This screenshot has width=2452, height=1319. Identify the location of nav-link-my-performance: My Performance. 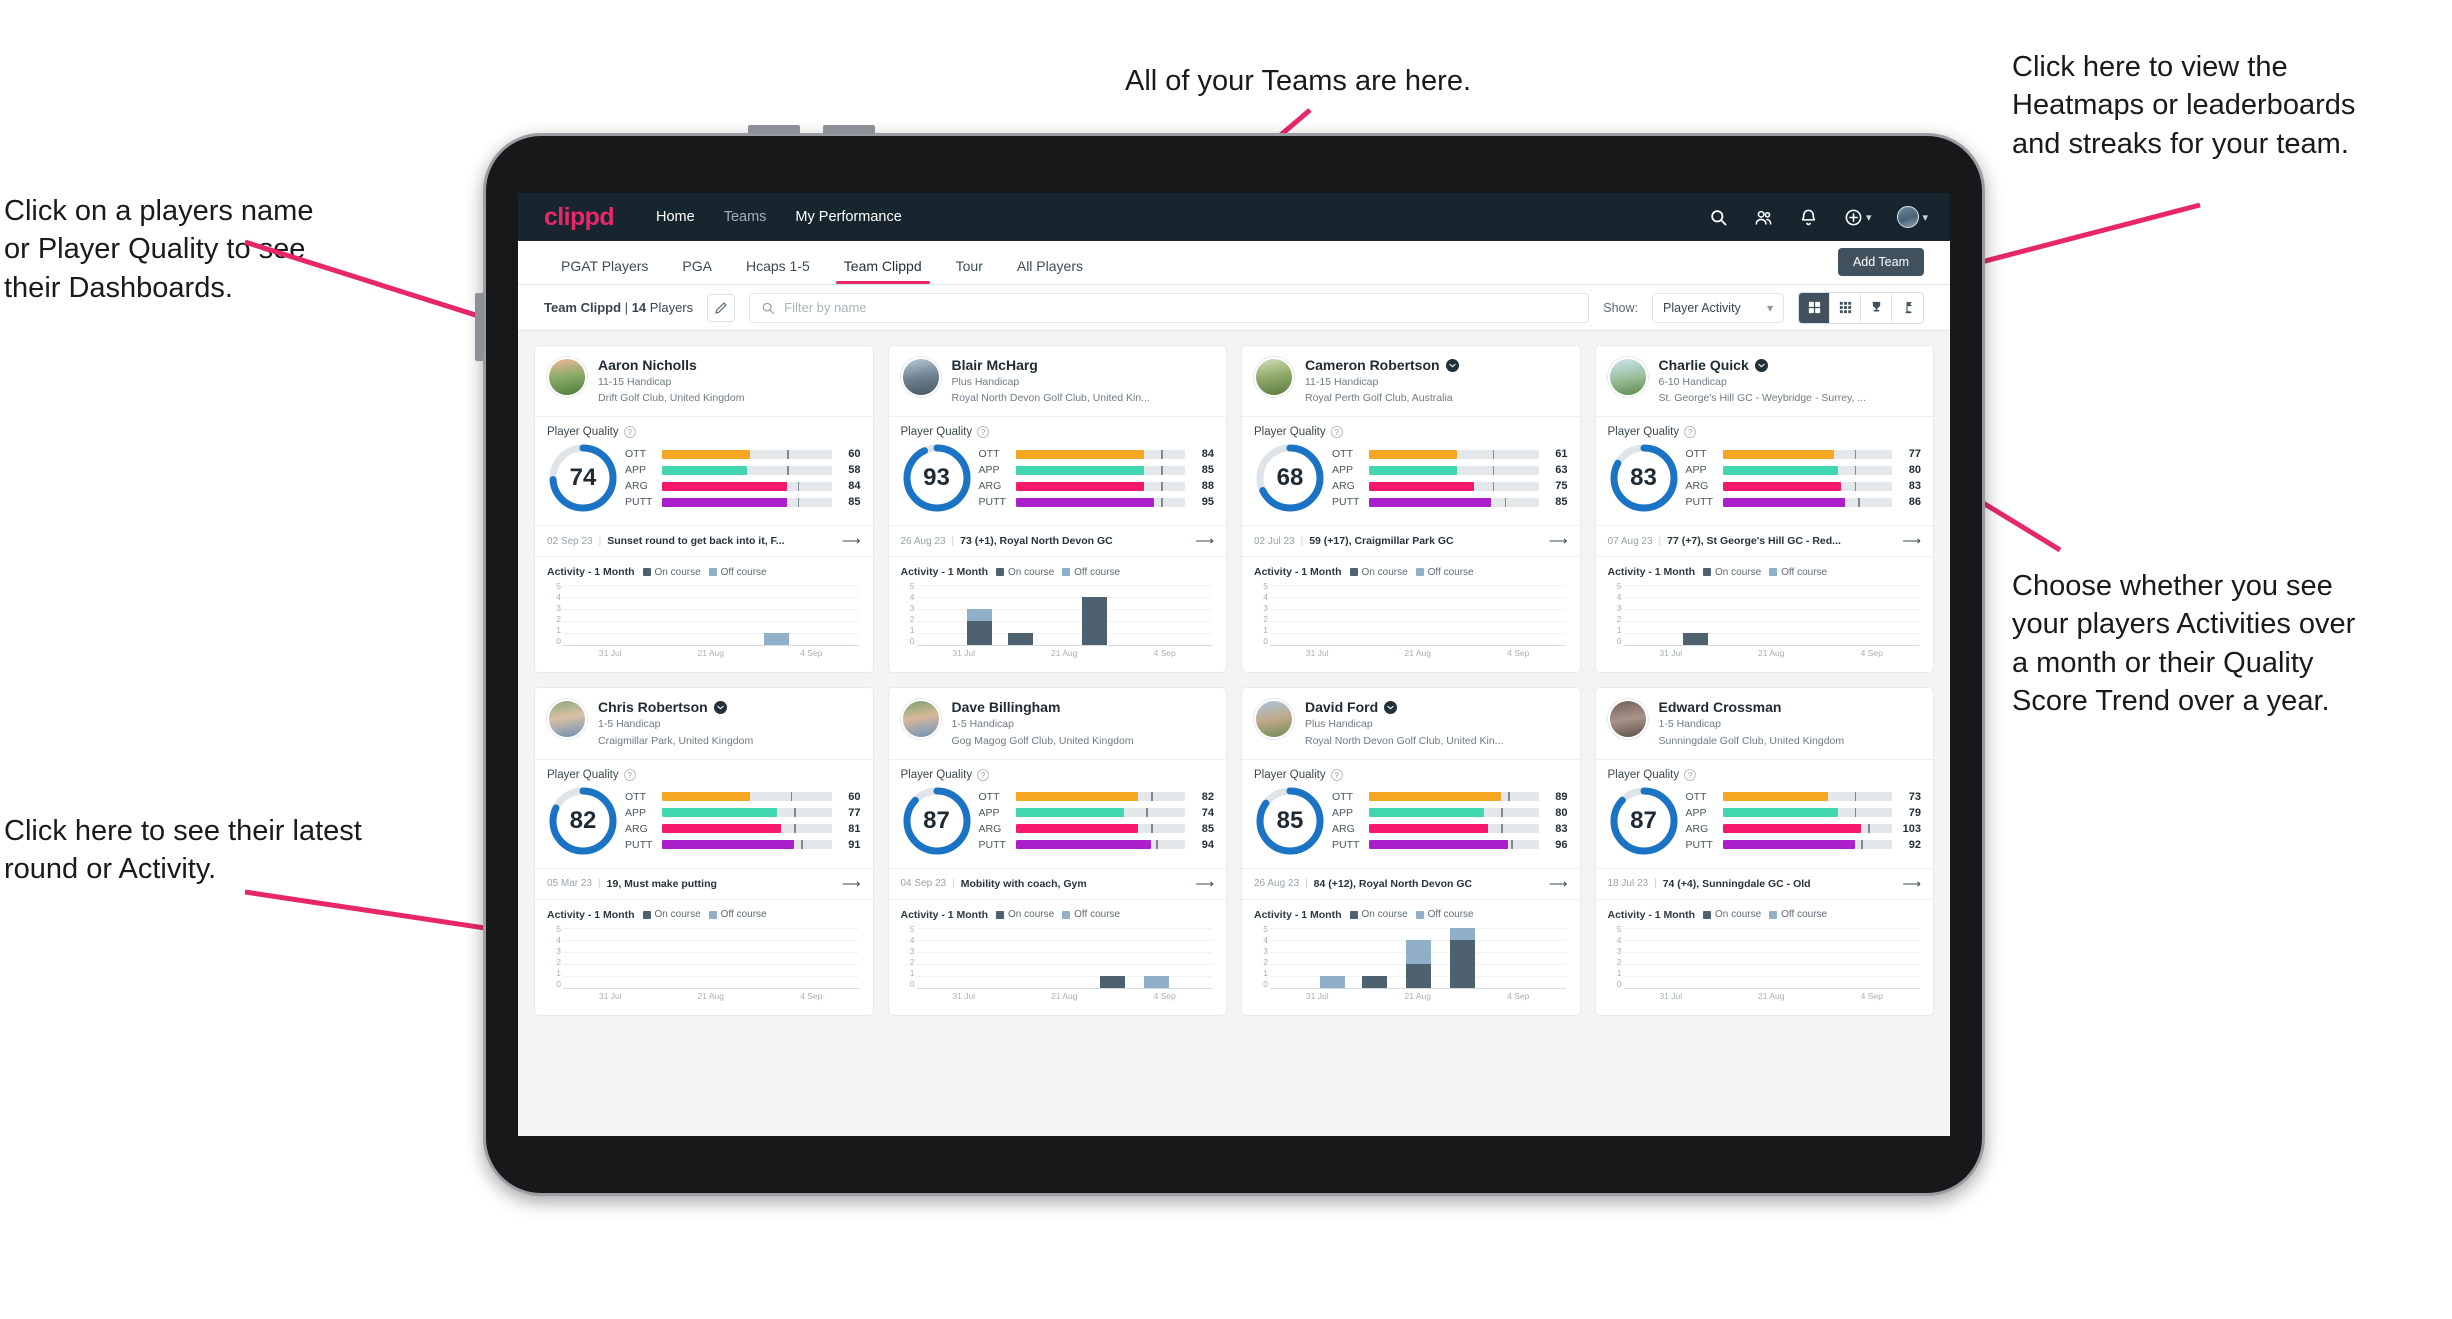
(848, 217).